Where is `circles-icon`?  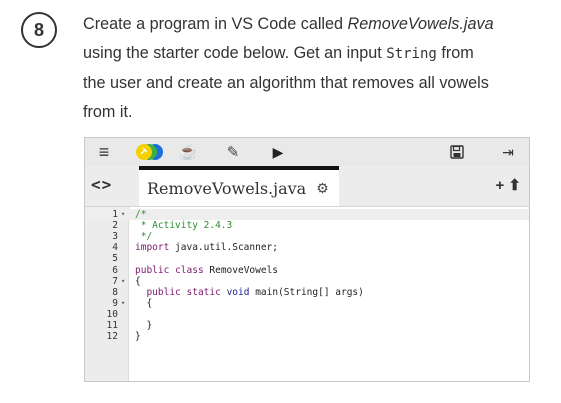
circles-icon is located at coordinates (149, 152).